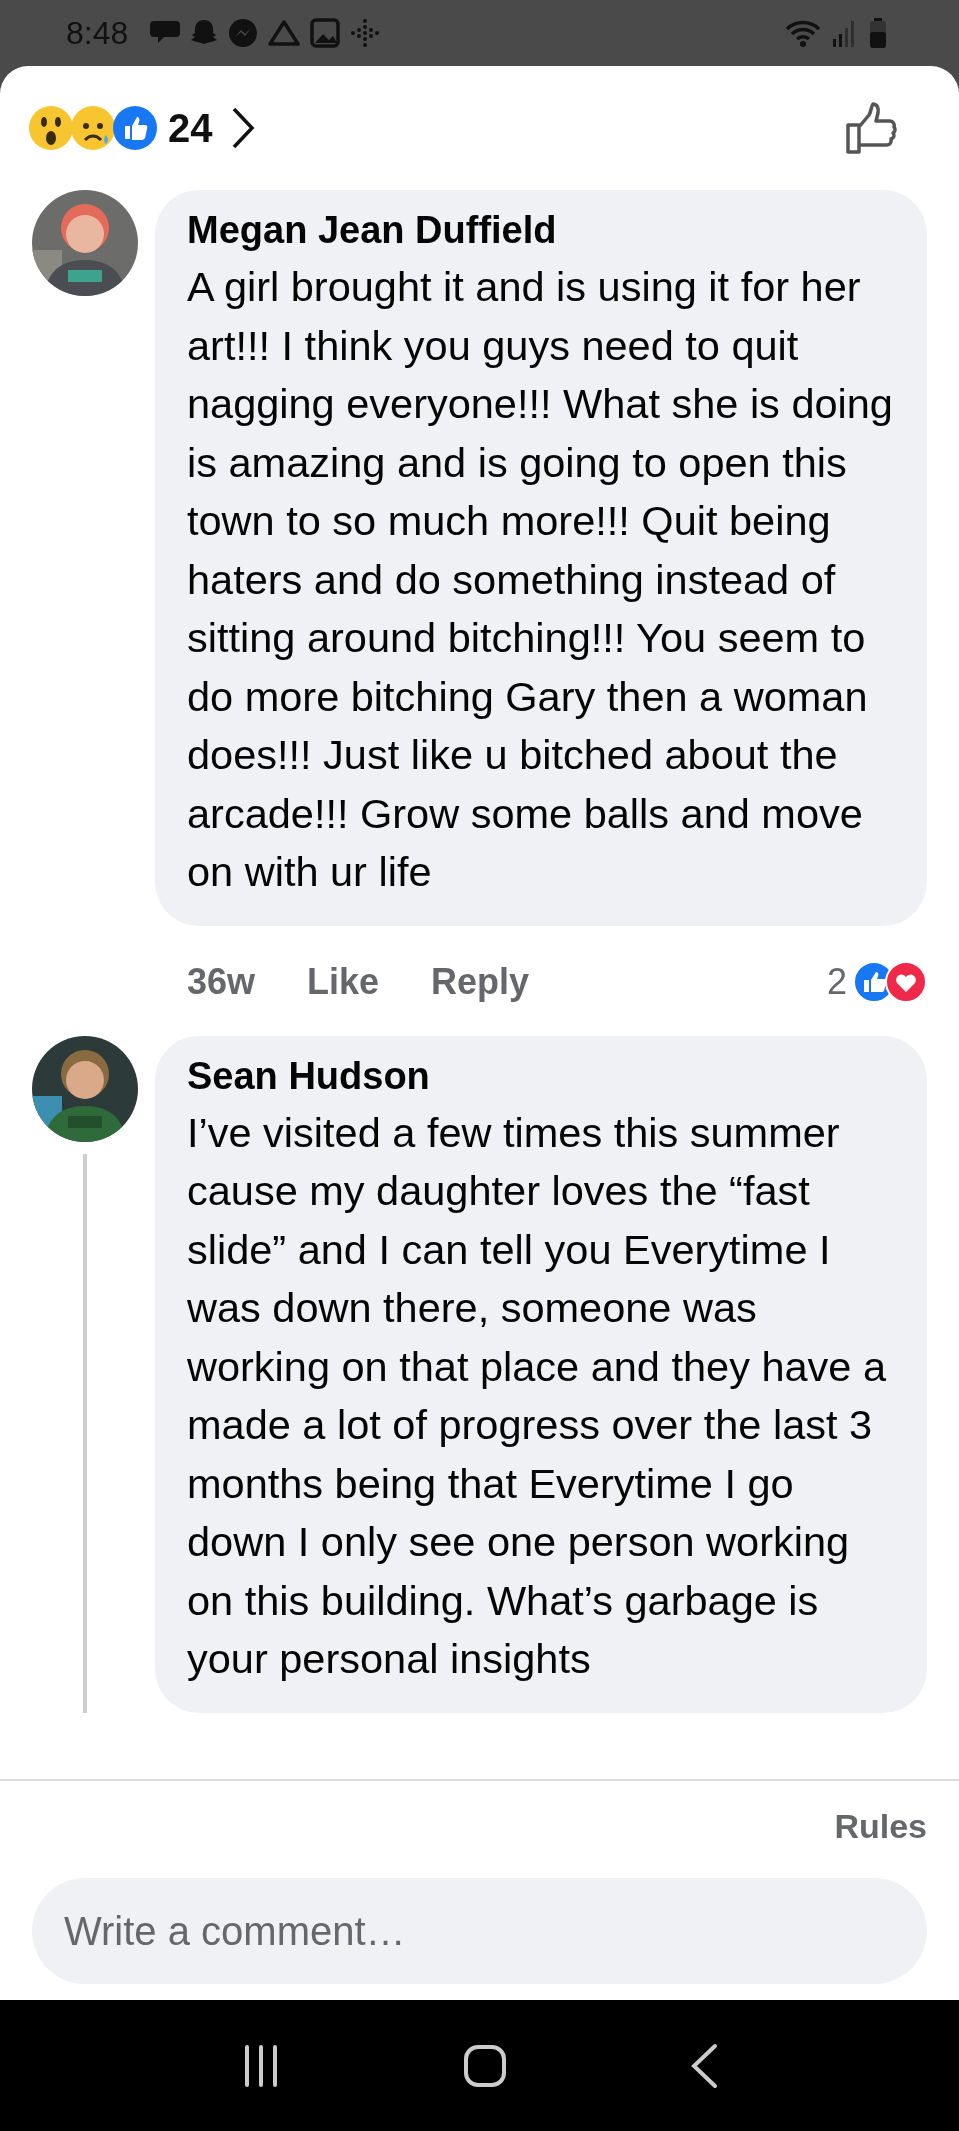 The width and height of the screenshot is (959, 2131). What do you see at coordinates (243, 33) in the screenshot?
I see `messenger-icon` at bounding box center [243, 33].